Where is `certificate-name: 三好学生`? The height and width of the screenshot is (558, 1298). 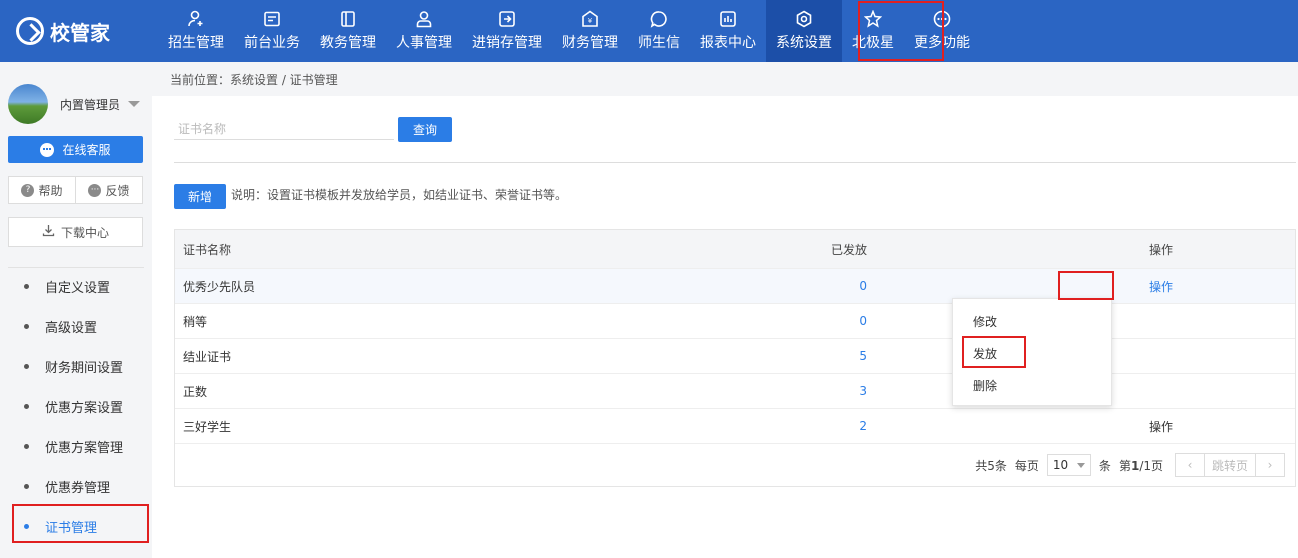
certificate-name: 三好学生 is located at coordinates (207, 426).